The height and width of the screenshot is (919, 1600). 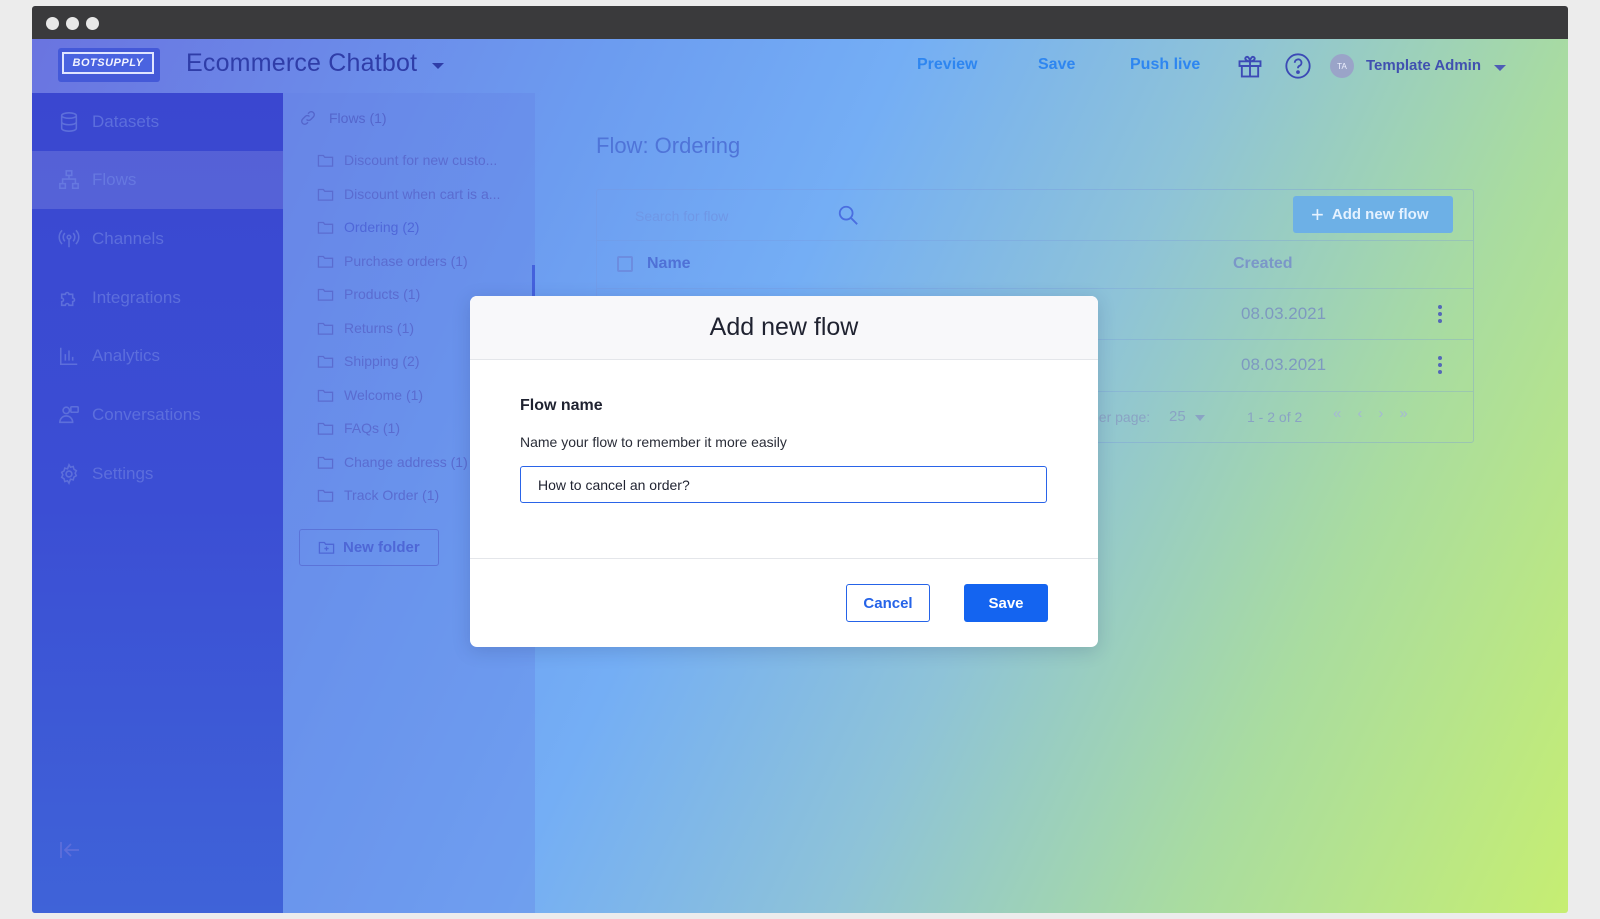 I want to click on sidebar-item-label: Channels, so click(x=128, y=238).